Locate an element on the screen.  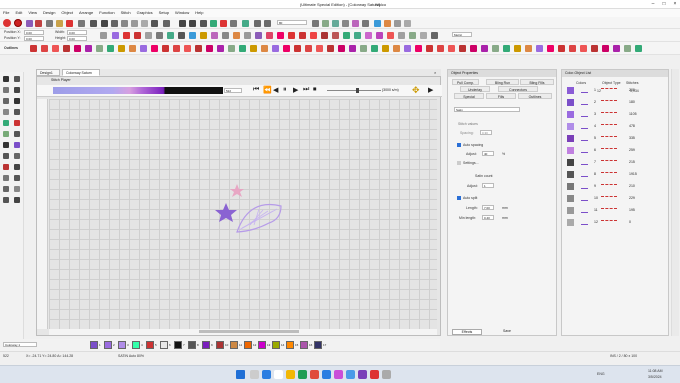
move-icon: ✥ is located at coordinates (416, 90).